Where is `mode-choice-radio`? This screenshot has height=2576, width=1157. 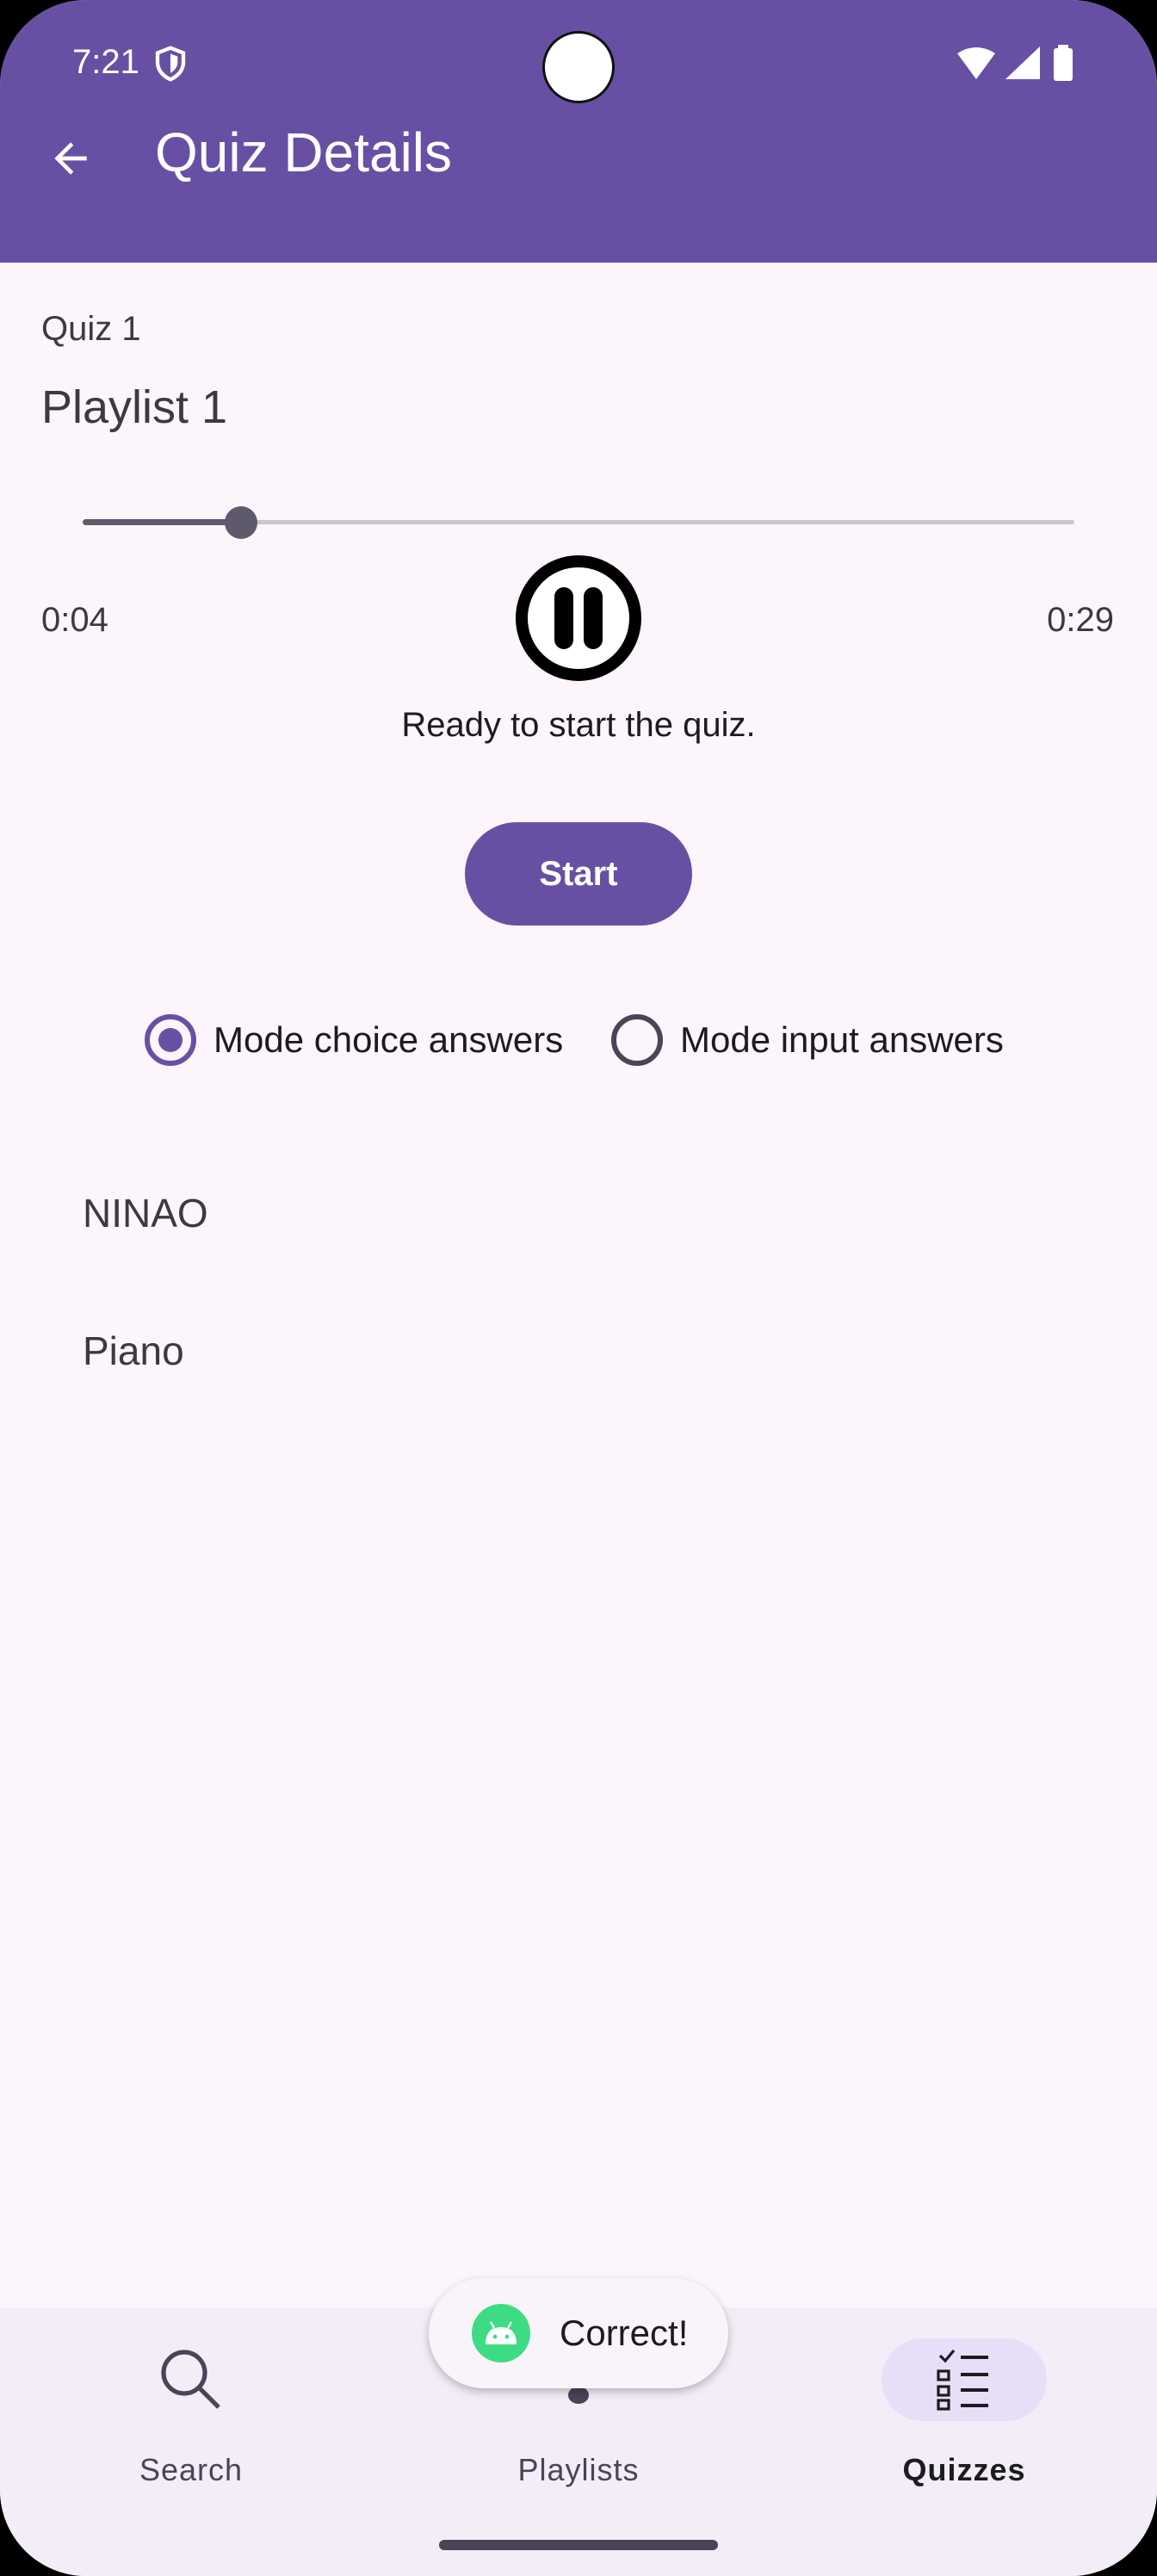 mode-choice-radio is located at coordinates (170, 1040).